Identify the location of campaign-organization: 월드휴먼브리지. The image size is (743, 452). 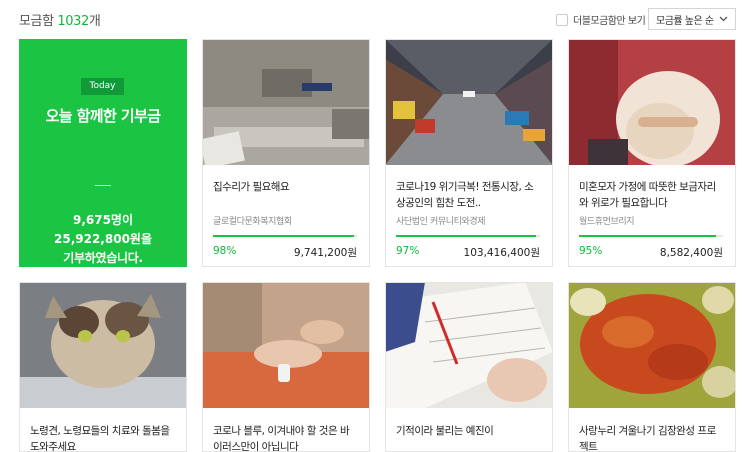
(607, 222).